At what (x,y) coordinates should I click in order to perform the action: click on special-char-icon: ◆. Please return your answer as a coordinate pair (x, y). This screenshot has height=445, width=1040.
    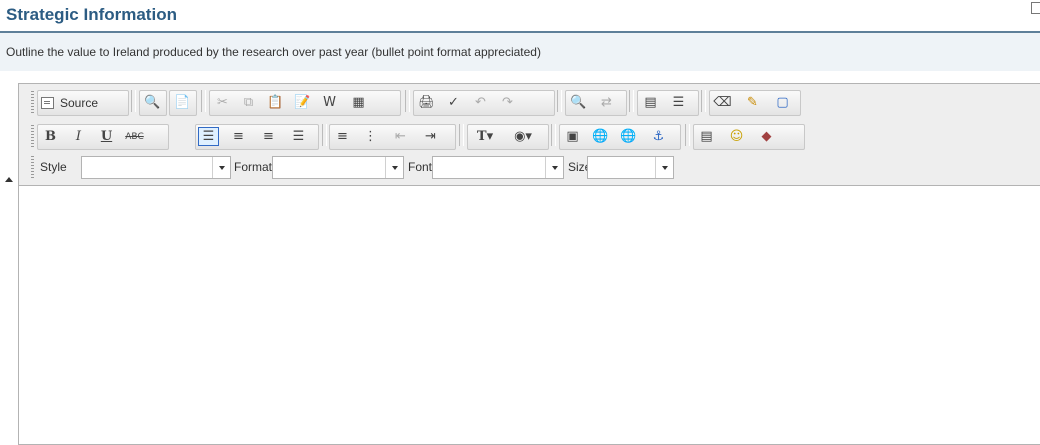
    Looking at the image, I should click on (766, 136).